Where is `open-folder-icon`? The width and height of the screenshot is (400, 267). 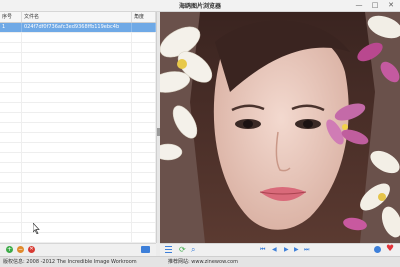 open-folder-icon is located at coordinates (145, 249).